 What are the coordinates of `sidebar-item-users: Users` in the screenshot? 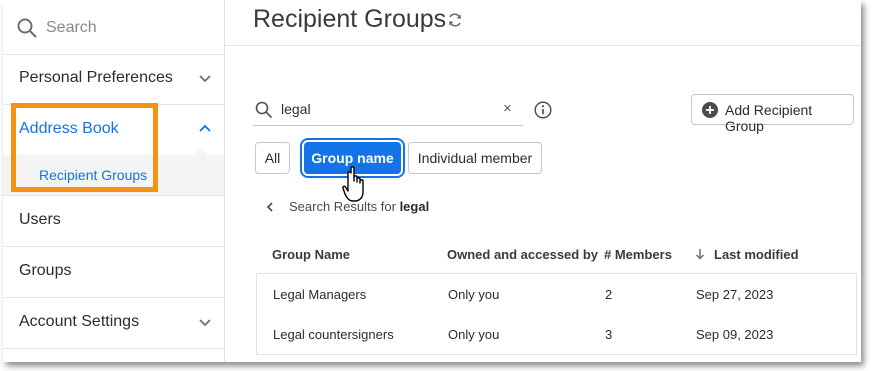 It's located at (113, 221).